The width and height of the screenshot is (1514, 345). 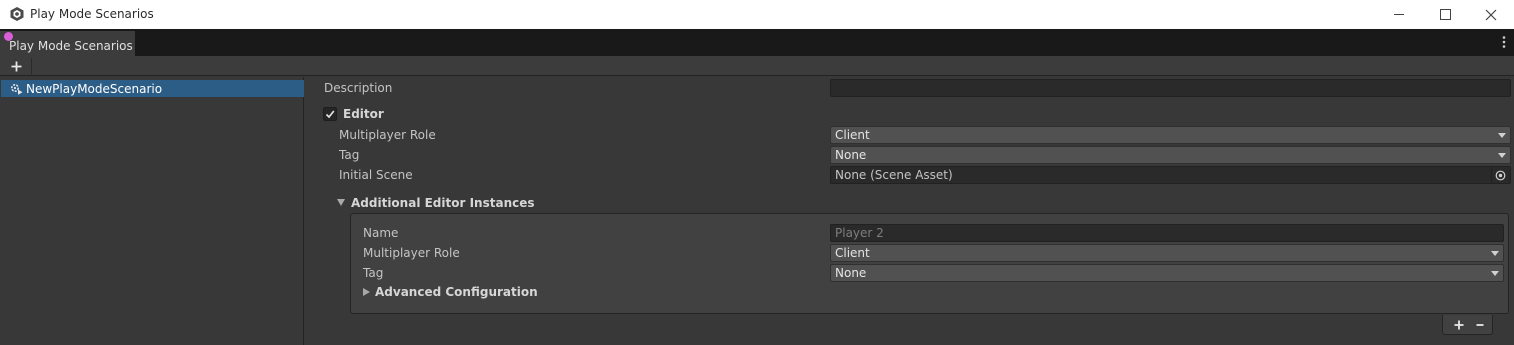 I want to click on object-picker-button, so click(x=1500, y=175).